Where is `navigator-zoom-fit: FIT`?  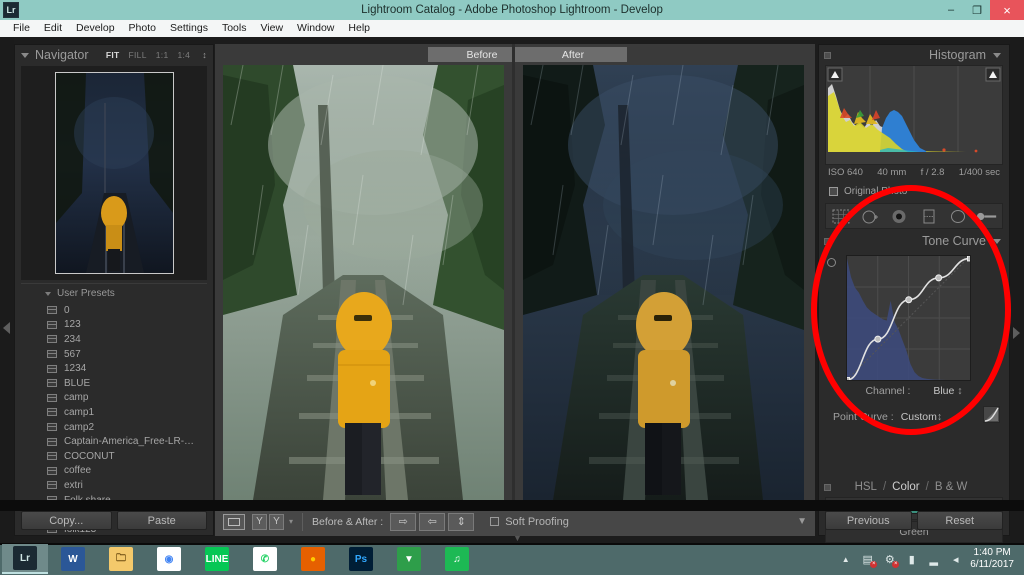 navigator-zoom-fit: FIT is located at coordinates (113, 55).